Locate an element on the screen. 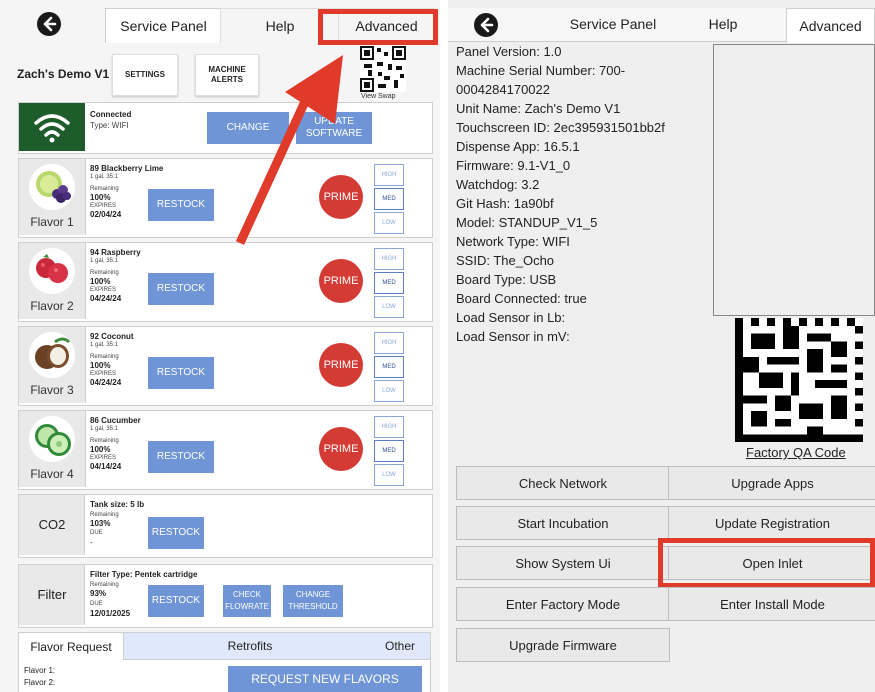 The image size is (875, 692). request-new-flavors-button: REQUEST NEW FLAVORS is located at coordinates (325, 679).